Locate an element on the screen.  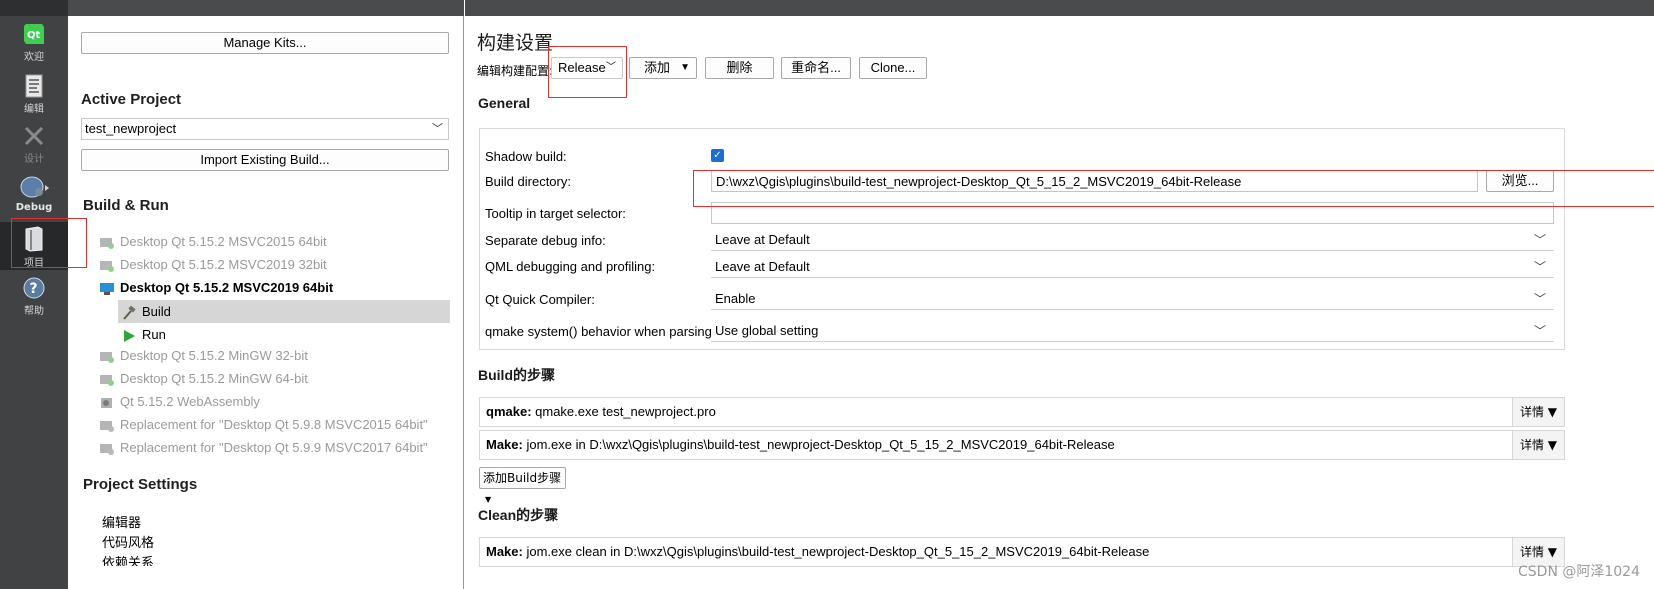
build-steps-title: Build的步骤 is located at coordinates (516, 375).